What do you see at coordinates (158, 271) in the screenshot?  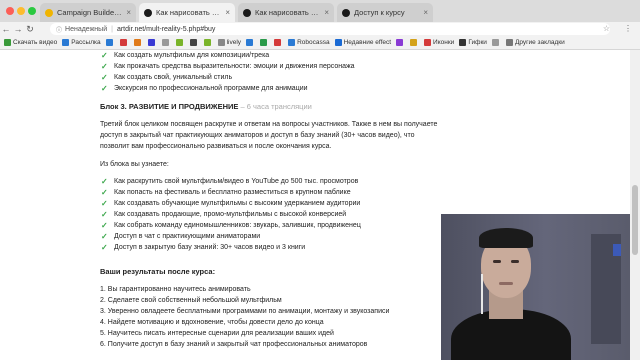 I see `results-heading: Ваши результаты после курса:` at bounding box center [158, 271].